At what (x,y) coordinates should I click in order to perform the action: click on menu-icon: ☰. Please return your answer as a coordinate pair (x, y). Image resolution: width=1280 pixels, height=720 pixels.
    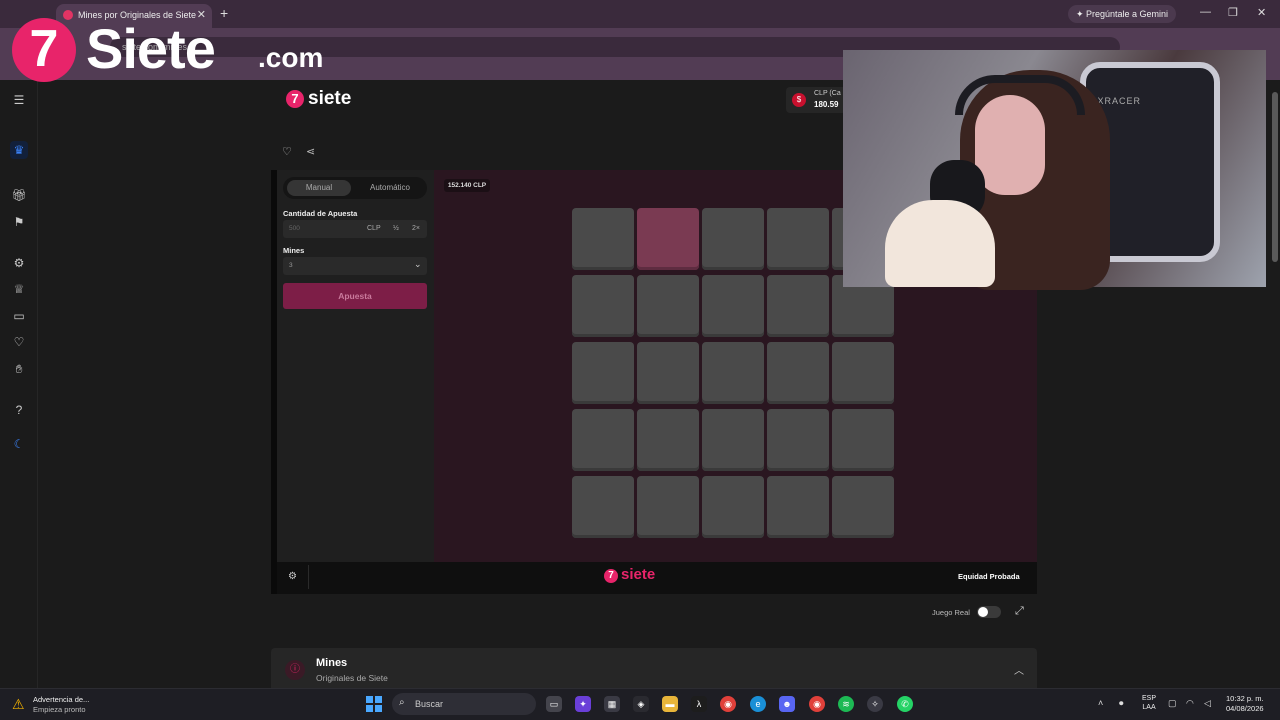
    Looking at the image, I should click on (19, 100).